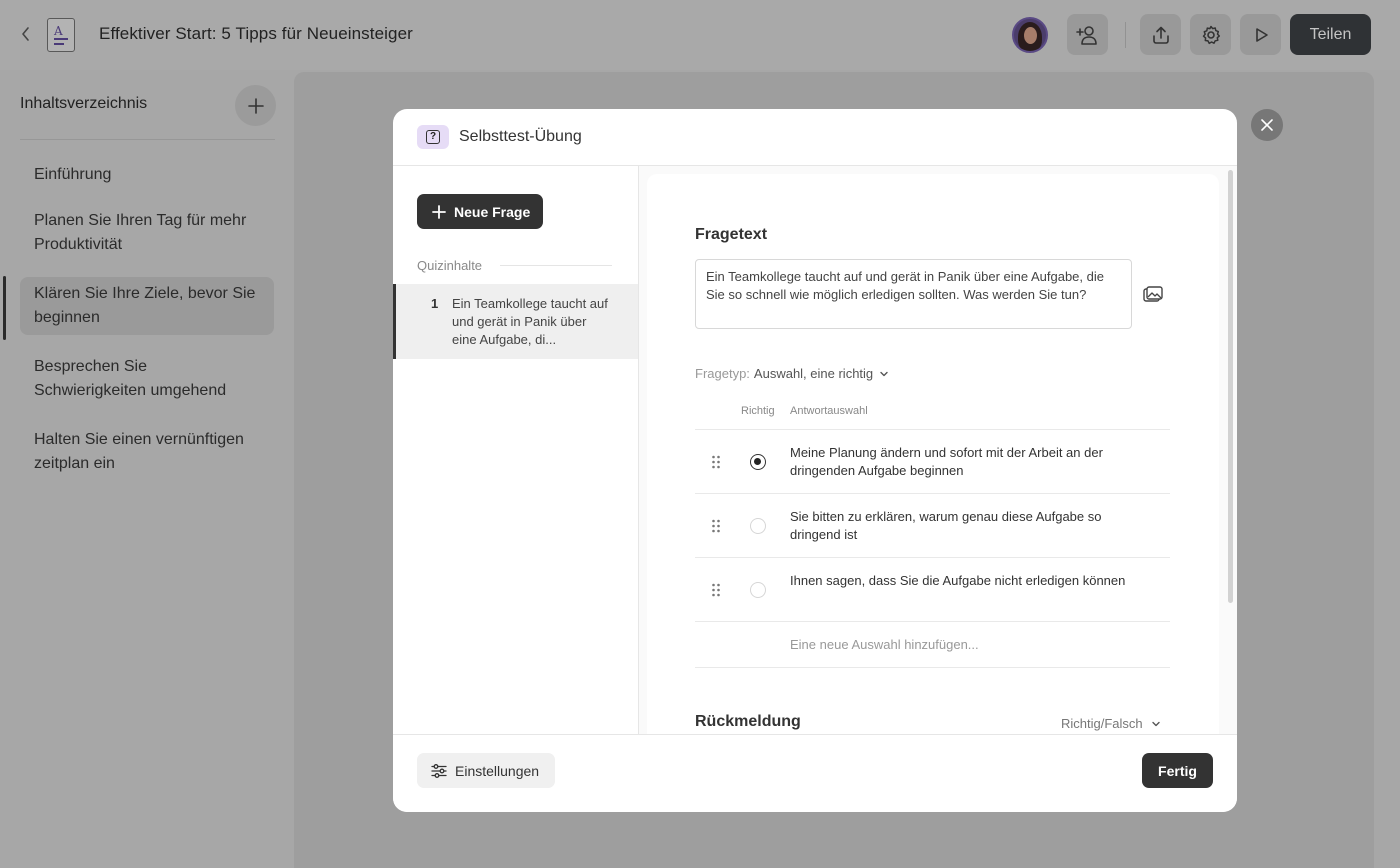  I want to click on upload-icon, so click(1160, 35).